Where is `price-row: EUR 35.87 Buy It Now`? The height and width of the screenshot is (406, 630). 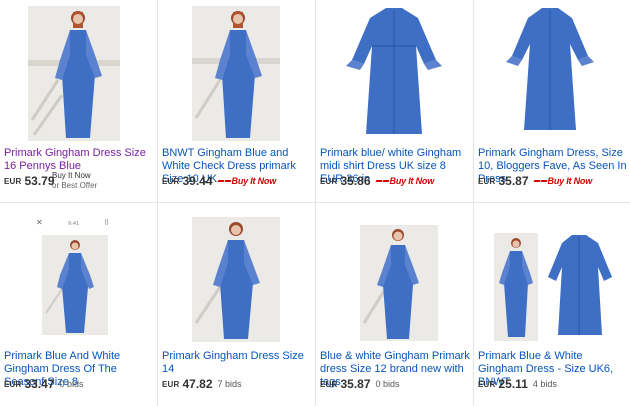
price-row: EUR 35.87 Buy It Now is located at coordinates (535, 181).